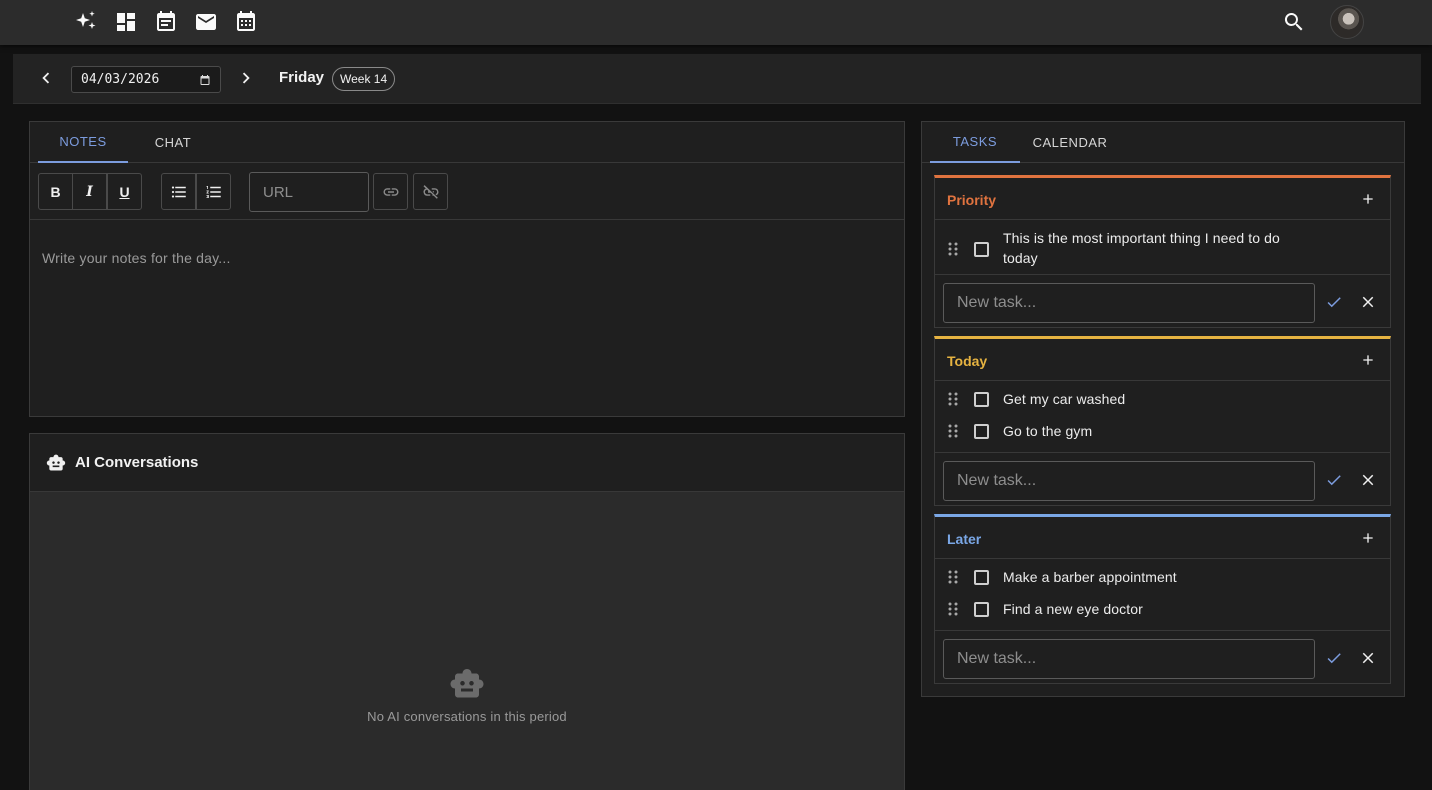 The width and height of the screenshot is (1432, 790). I want to click on previous-day-button, so click(46, 78).